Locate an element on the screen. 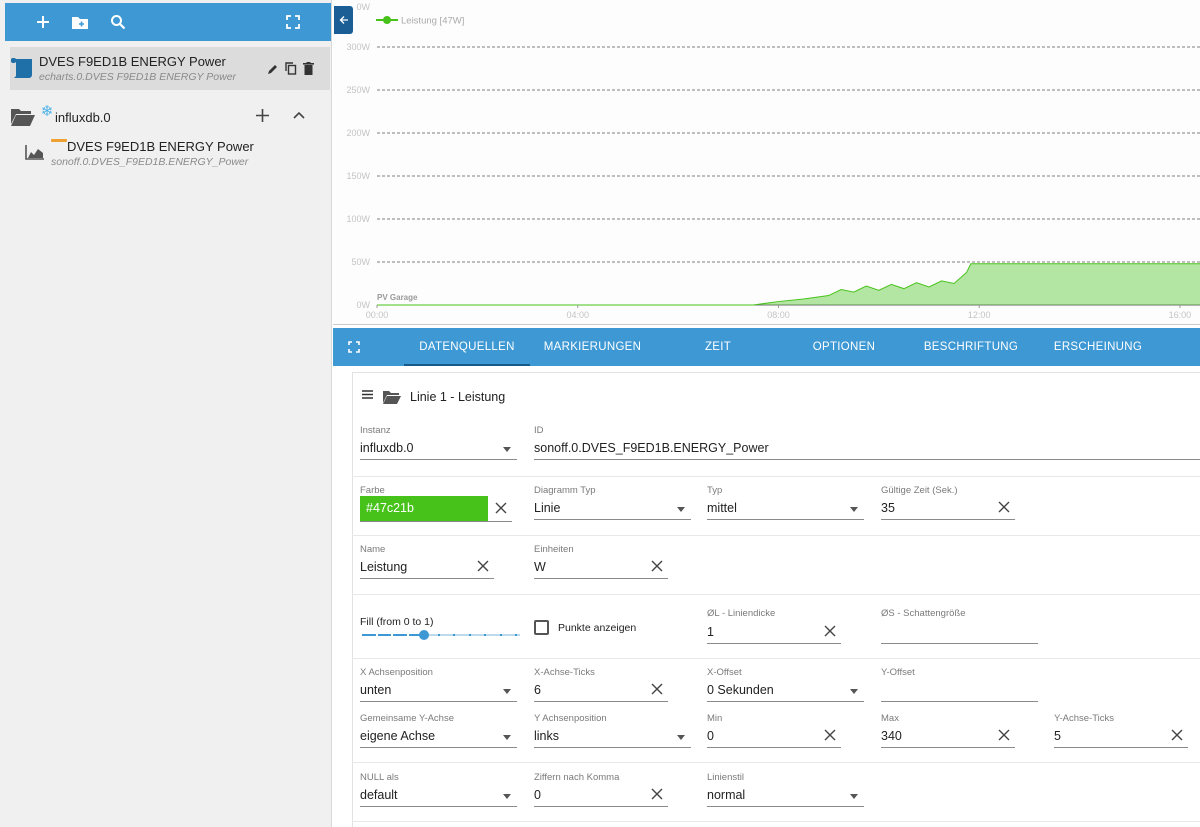 The image size is (1200, 827). x-achse-ticks-value: 6 is located at coordinates (537, 690).